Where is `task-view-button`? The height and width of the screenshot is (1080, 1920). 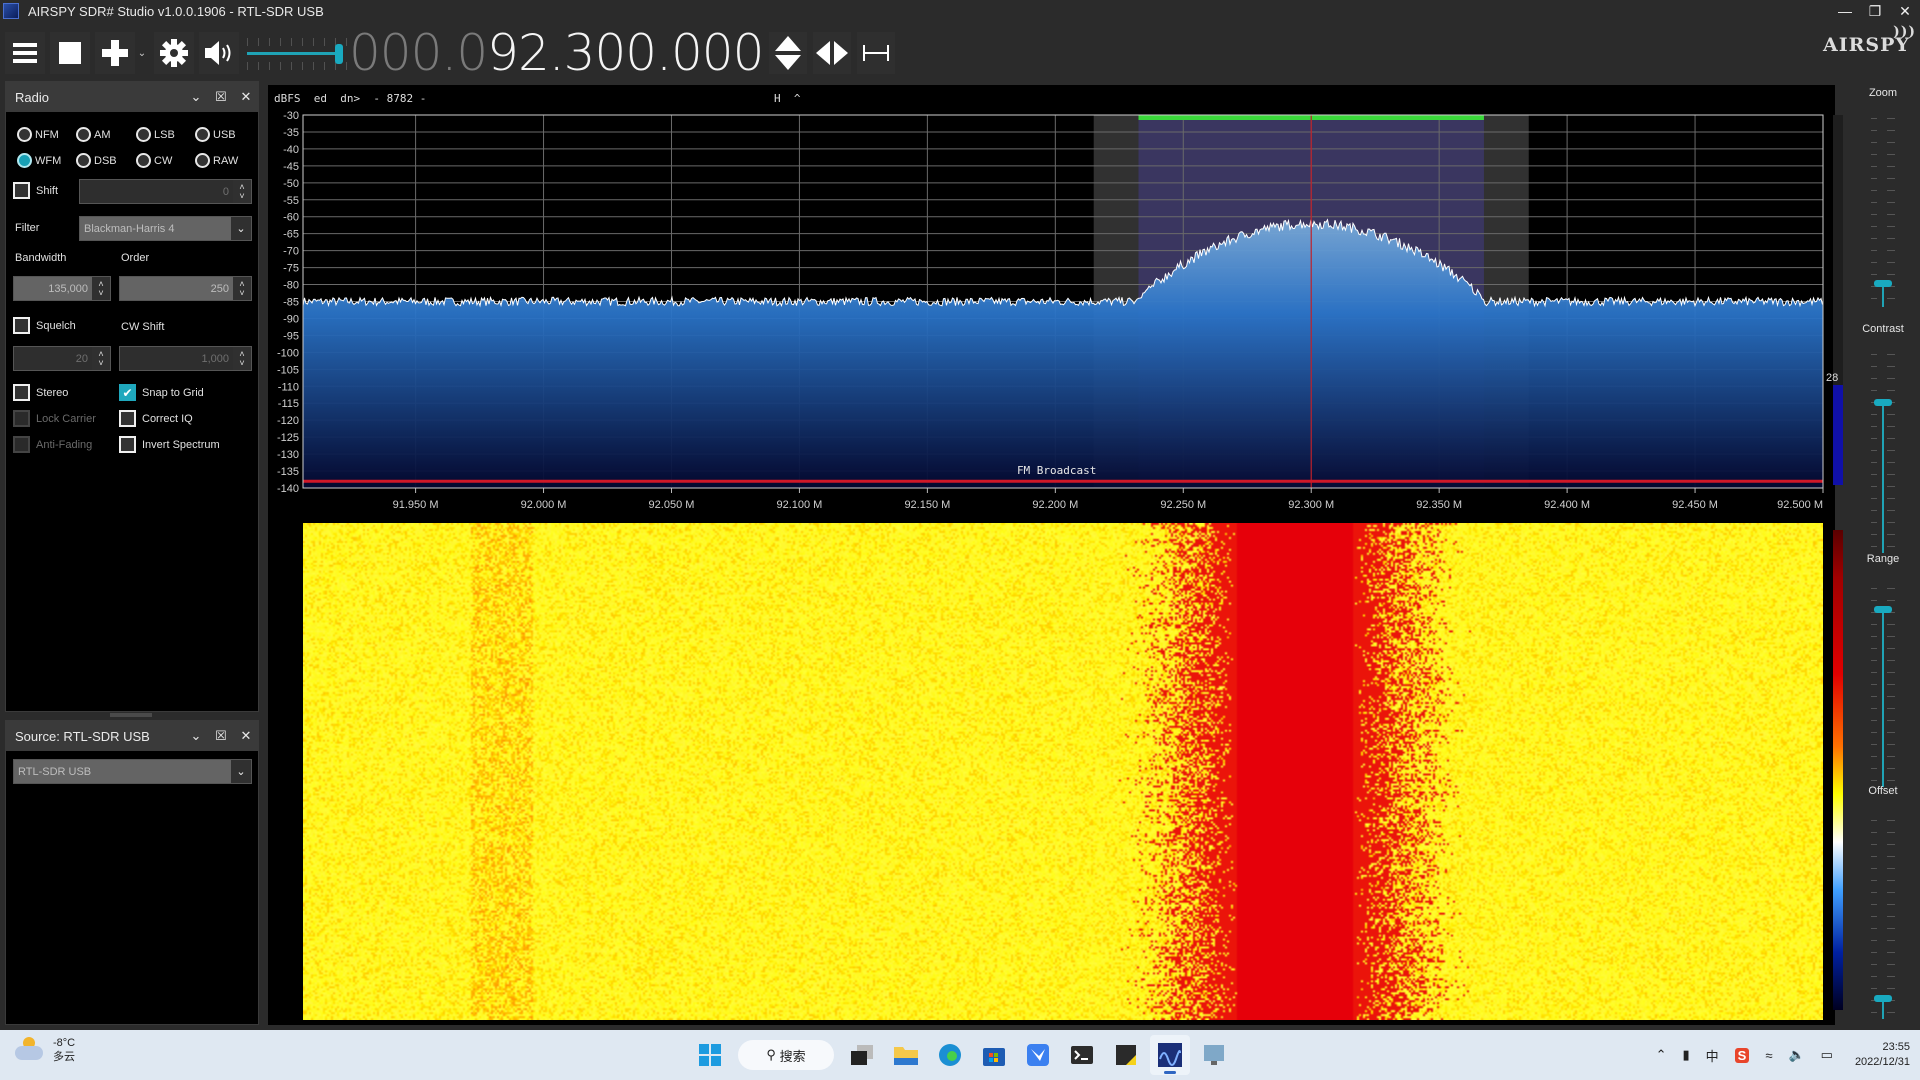
task-view-button is located at coordinates (862, 1055).